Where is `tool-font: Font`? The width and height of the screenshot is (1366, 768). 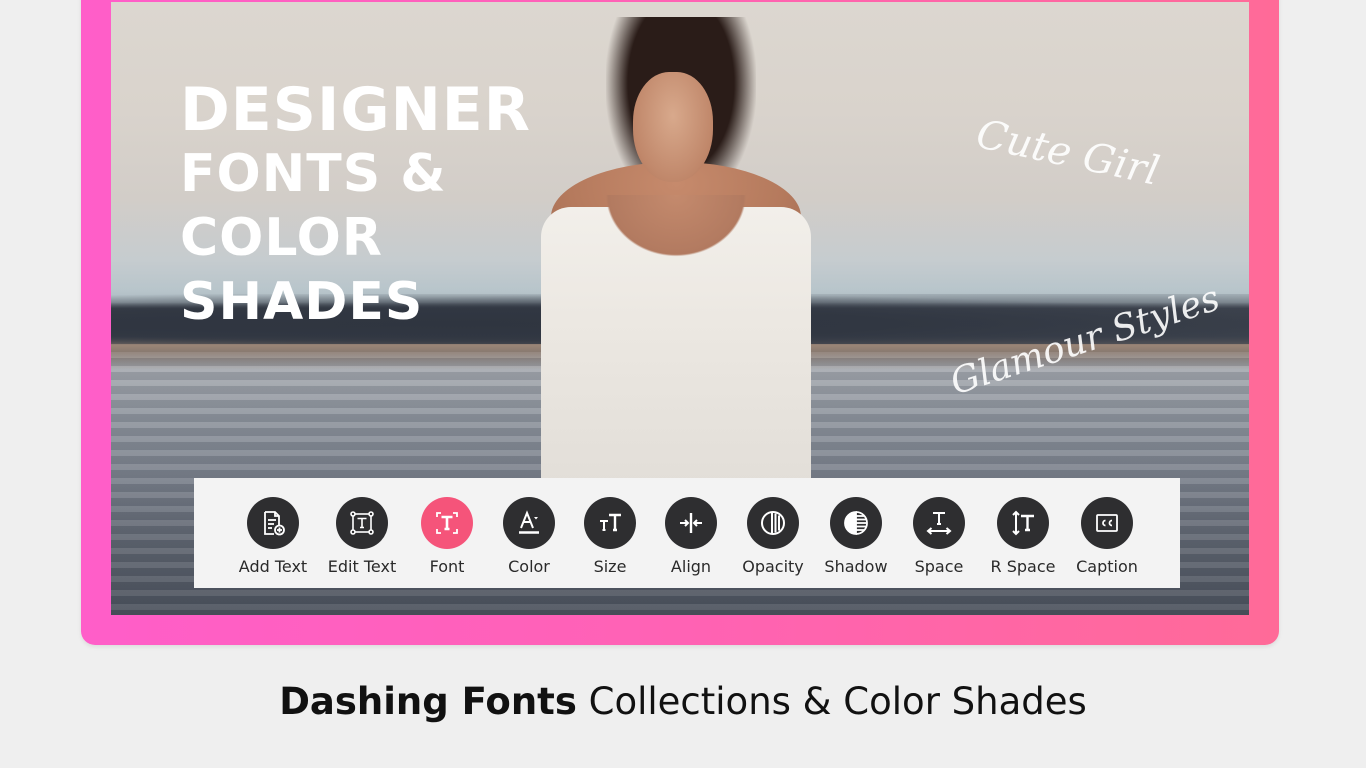
tool-font: Font is located at coordinates (447, 536).